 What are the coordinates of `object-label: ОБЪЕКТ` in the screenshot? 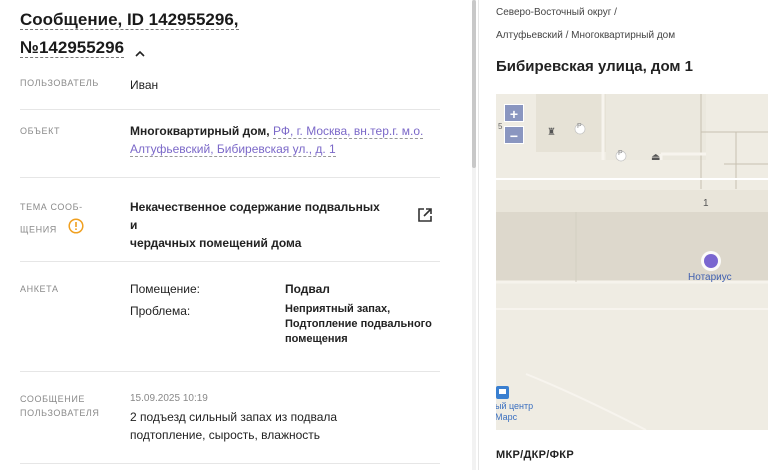 It's located at (40, 131).